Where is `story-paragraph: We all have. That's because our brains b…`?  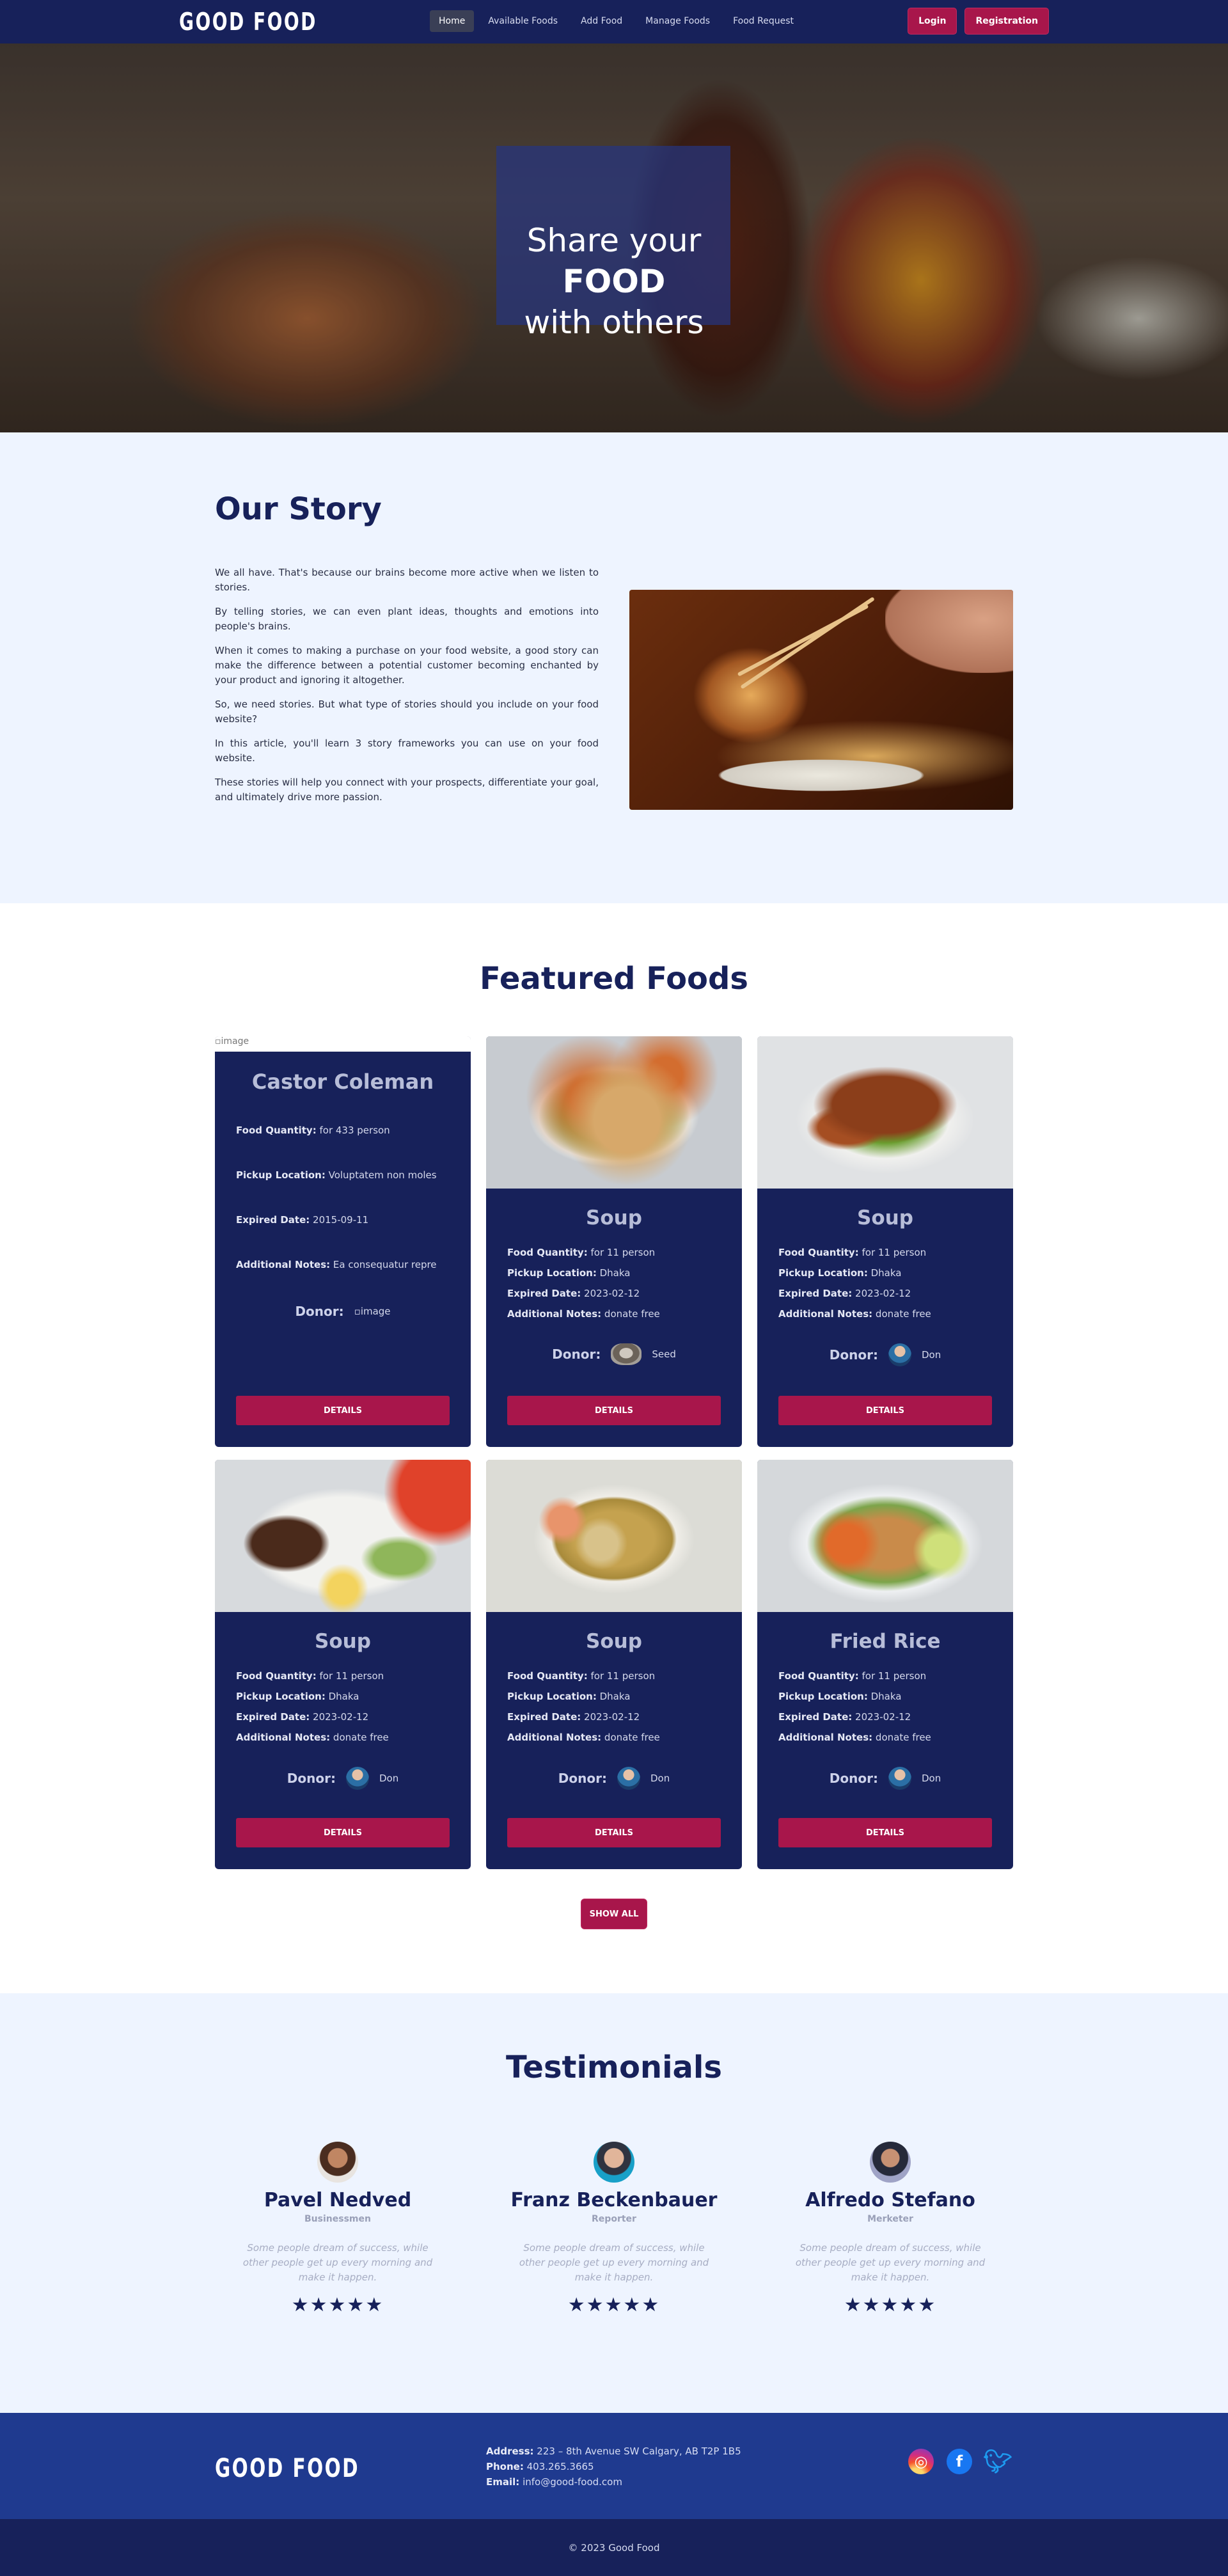 story-paragraph: We all have. That's because our brains b… is located at coordinates (407, 580).